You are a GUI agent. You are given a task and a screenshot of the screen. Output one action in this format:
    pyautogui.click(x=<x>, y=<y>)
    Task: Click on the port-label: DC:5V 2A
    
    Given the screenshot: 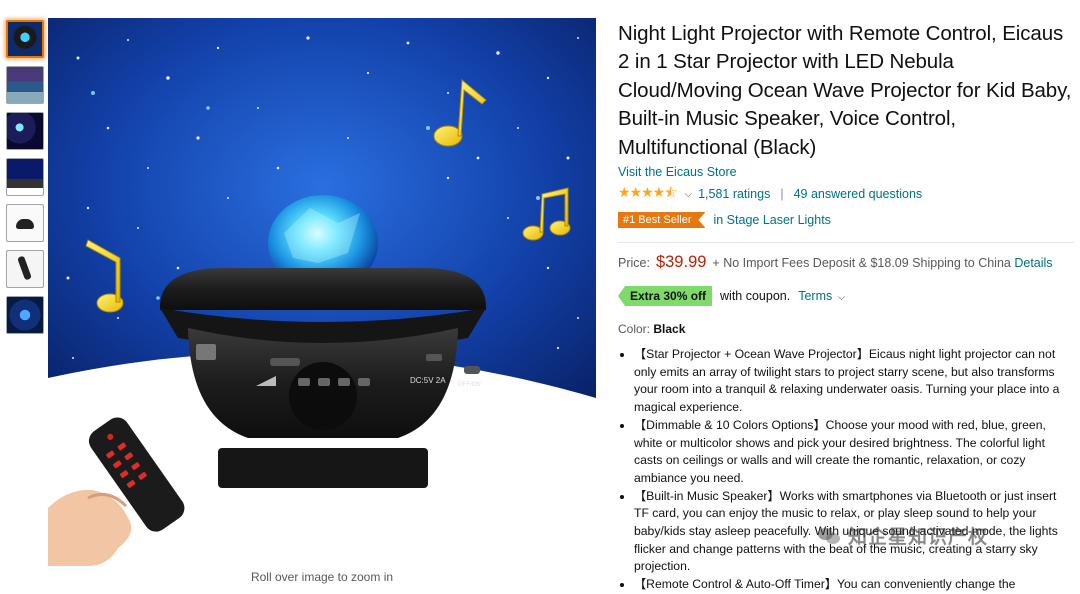 What is the action you would take?
    pyautogui.click(x=428, y=380)
    